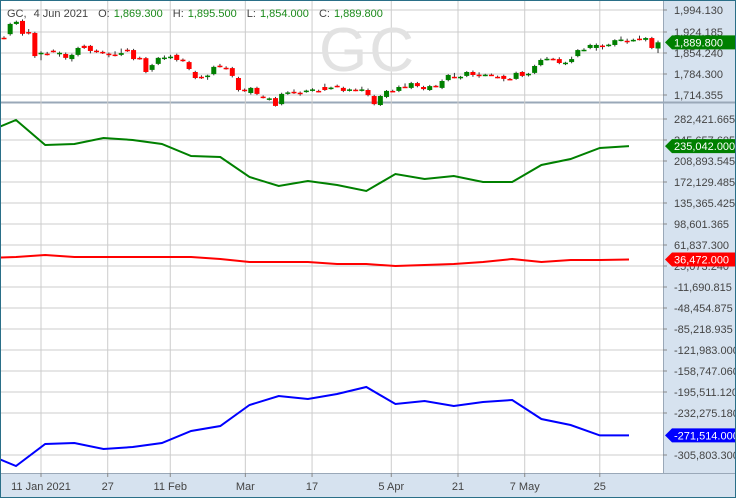  What do you see at coordinates (367, 50) in the screenshot?
I see `symbol-watermark: GC` at bounding box center [367, 50].